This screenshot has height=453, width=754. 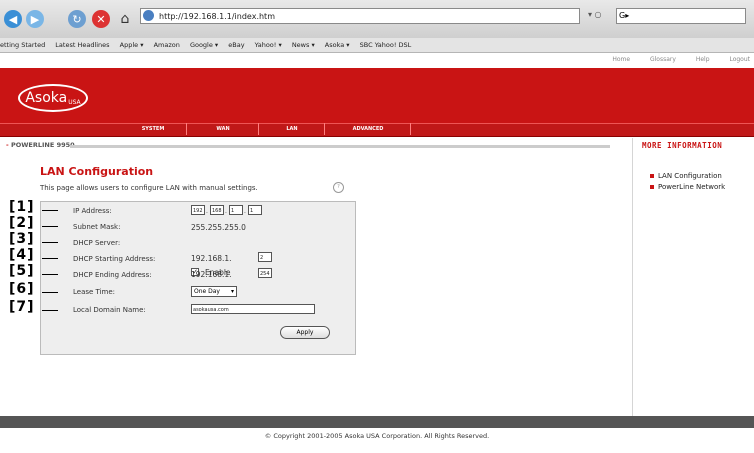 I want to click on logout-link: Logout, so click(x=739, y=59).